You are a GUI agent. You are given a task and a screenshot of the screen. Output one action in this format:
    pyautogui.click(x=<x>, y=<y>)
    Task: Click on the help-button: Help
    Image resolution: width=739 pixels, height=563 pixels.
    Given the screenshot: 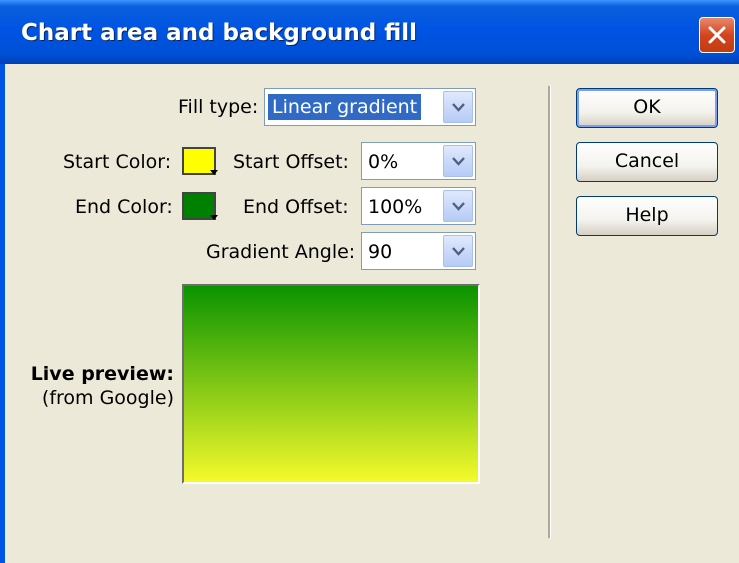 What is the action you would take?
    pyautogui.click(x=647, y=216)
    